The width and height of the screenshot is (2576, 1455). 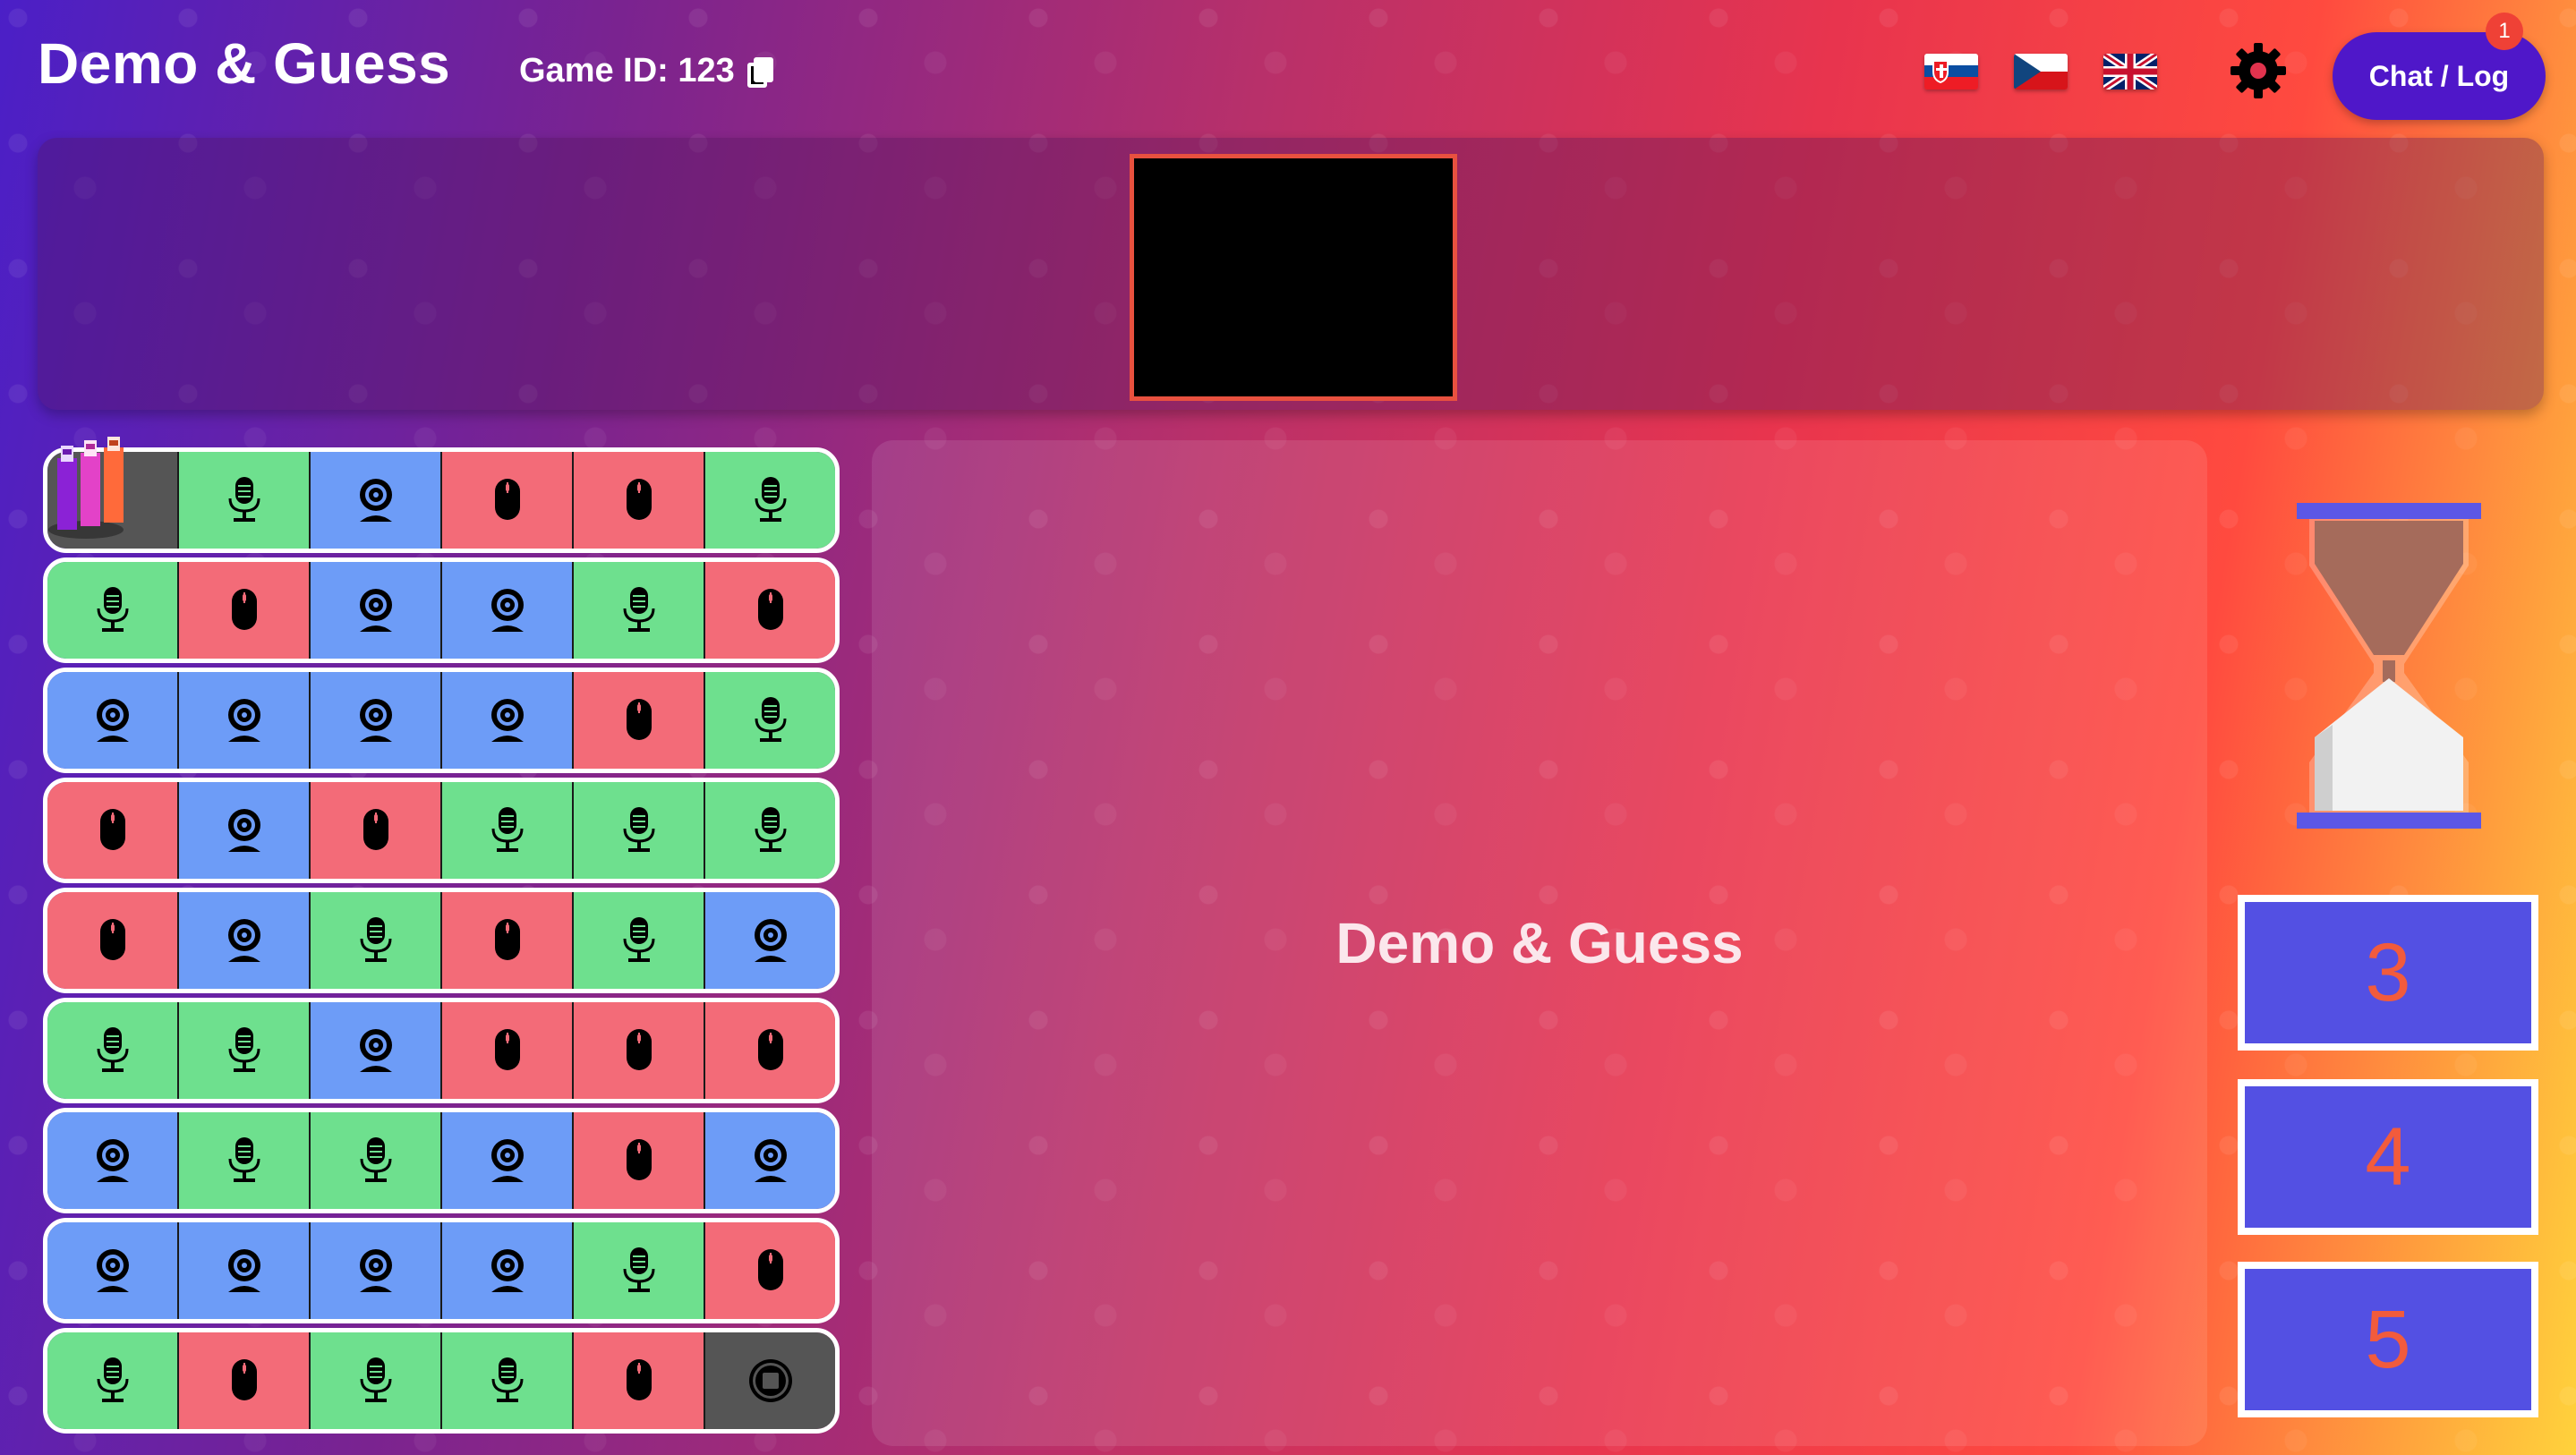 I want to click on board-cell-end, so click(x=770, y=1380).